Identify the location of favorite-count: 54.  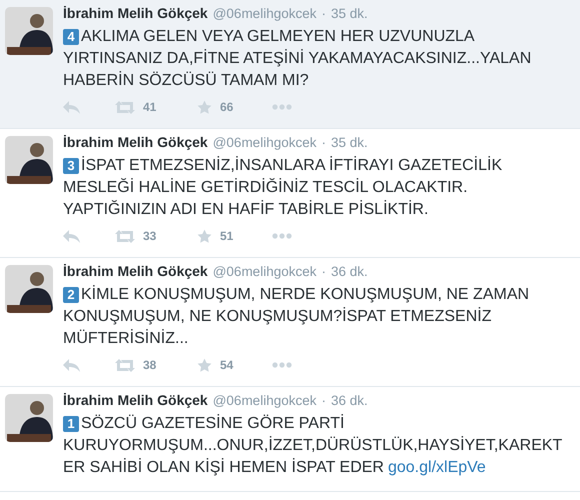
(227, 365).